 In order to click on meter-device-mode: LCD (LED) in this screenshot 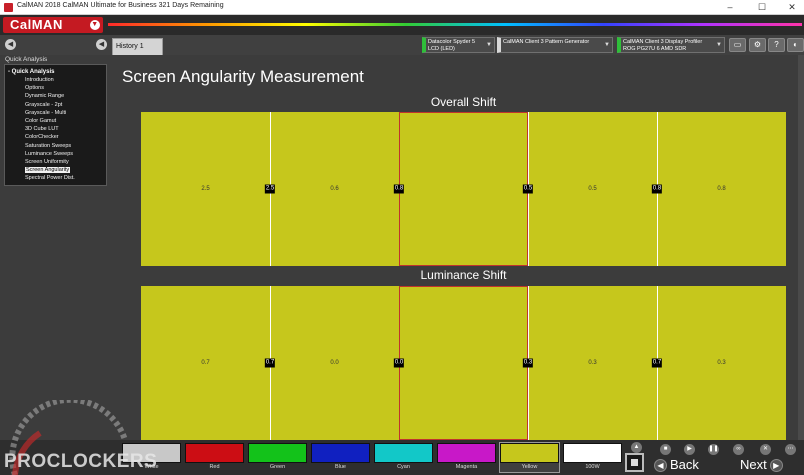, I will do `click(441, 49)`.